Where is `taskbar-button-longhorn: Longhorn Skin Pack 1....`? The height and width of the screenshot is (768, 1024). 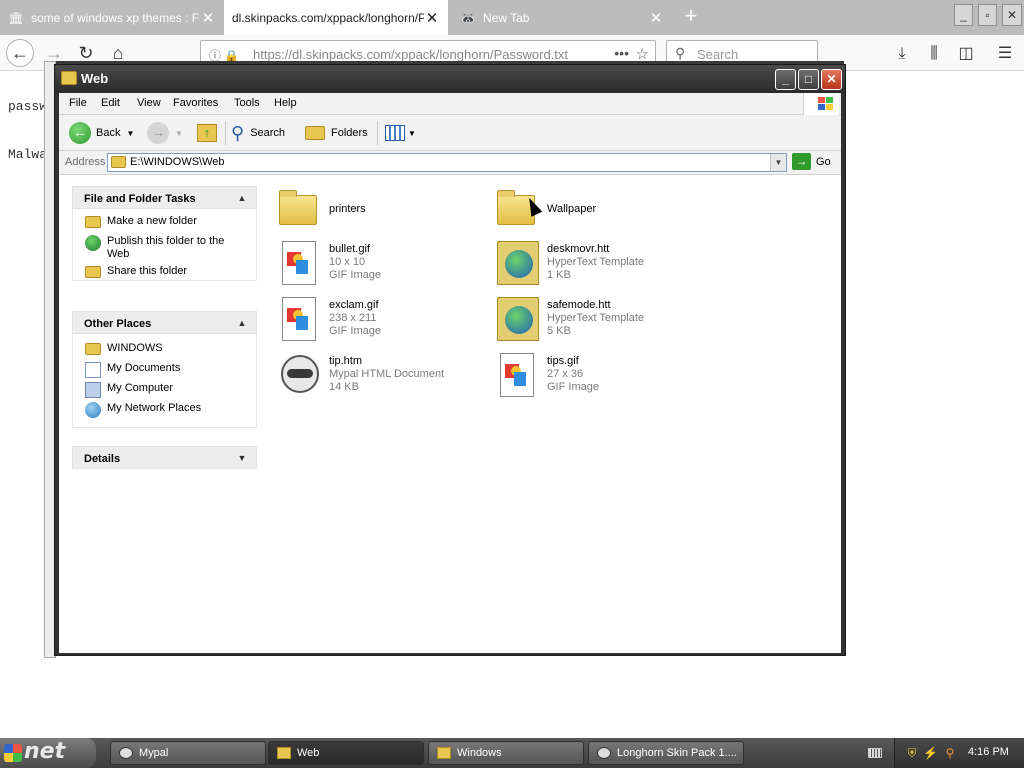 taskbar-button-longhorn: Longhorn Skin Pack 1.... is located at coordinates (666, 753).